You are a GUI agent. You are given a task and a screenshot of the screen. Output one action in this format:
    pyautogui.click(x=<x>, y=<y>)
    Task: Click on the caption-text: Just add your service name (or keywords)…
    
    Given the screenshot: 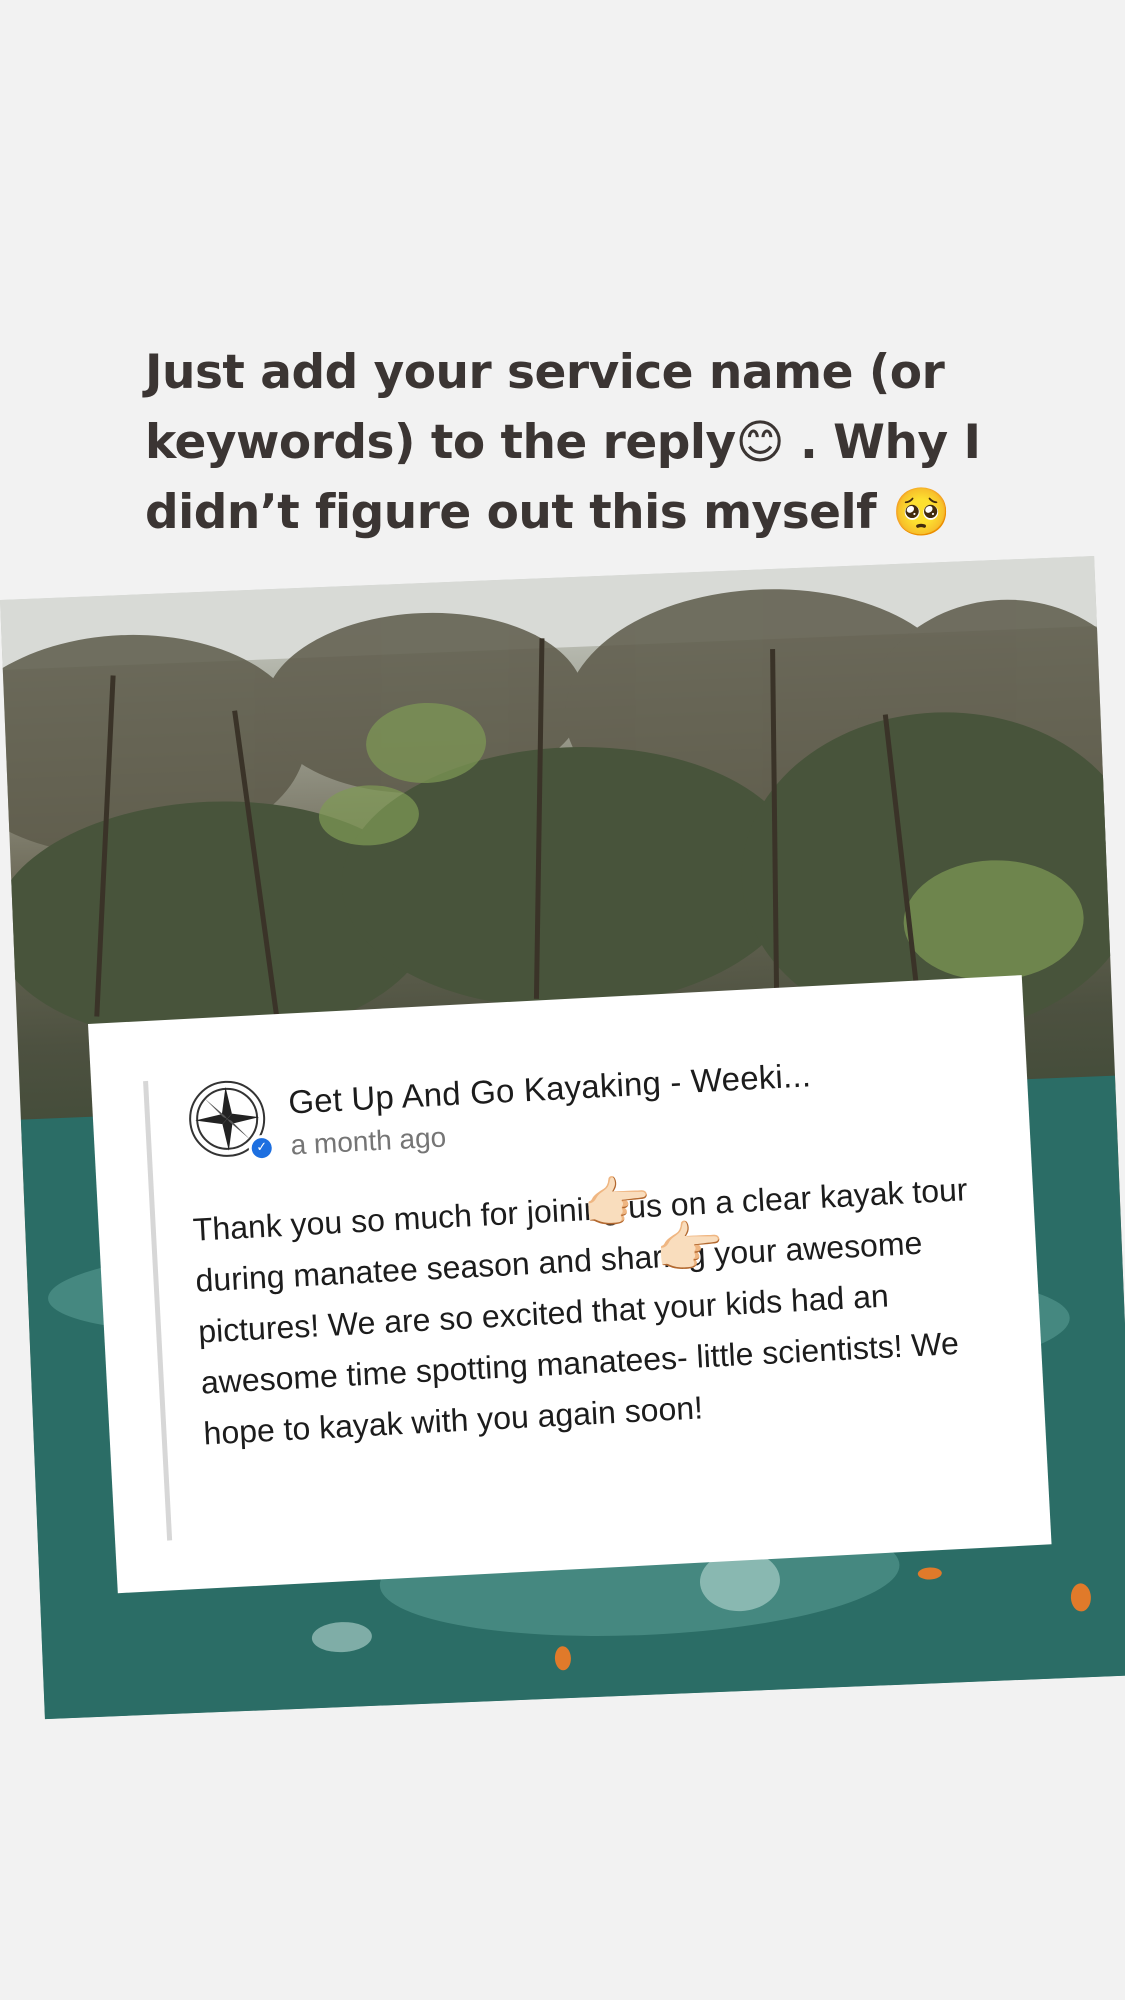 What is the action you would take?
    pyautogui.click(x=563, y=442)
    